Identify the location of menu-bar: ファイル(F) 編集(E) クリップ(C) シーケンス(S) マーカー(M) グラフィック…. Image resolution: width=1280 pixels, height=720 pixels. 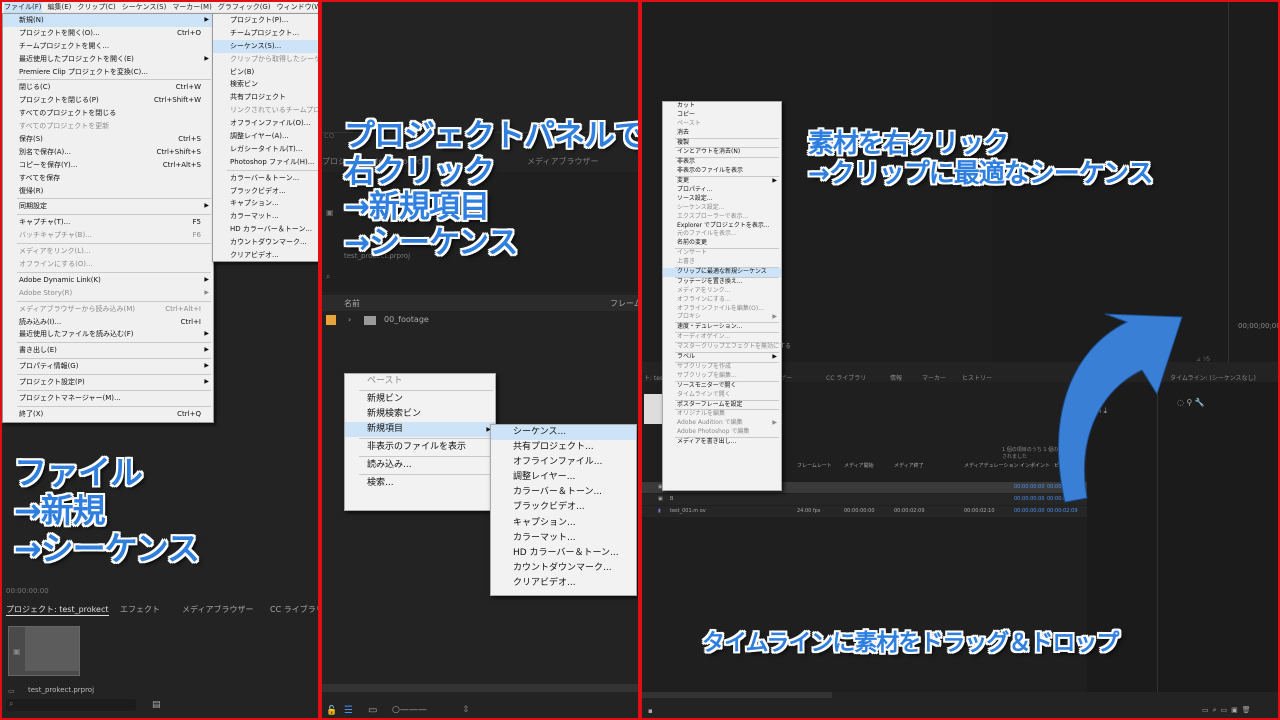
(160, 7).